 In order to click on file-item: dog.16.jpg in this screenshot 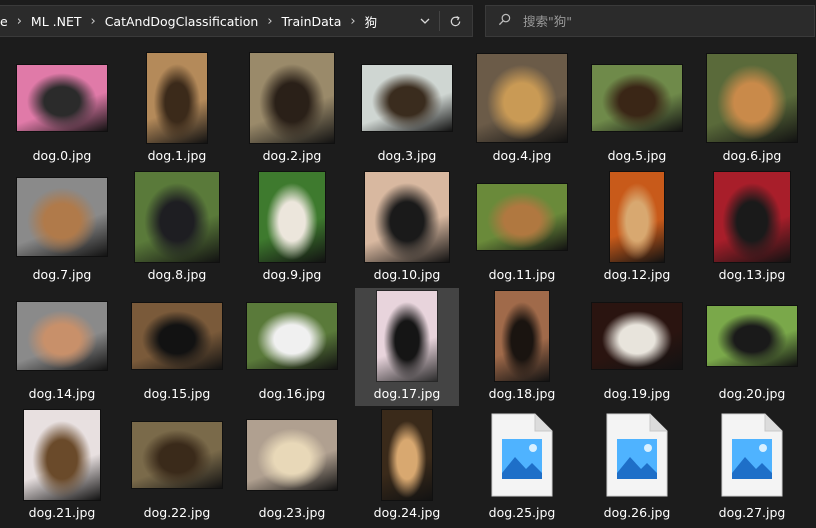, I will do `click(292, 347)`.